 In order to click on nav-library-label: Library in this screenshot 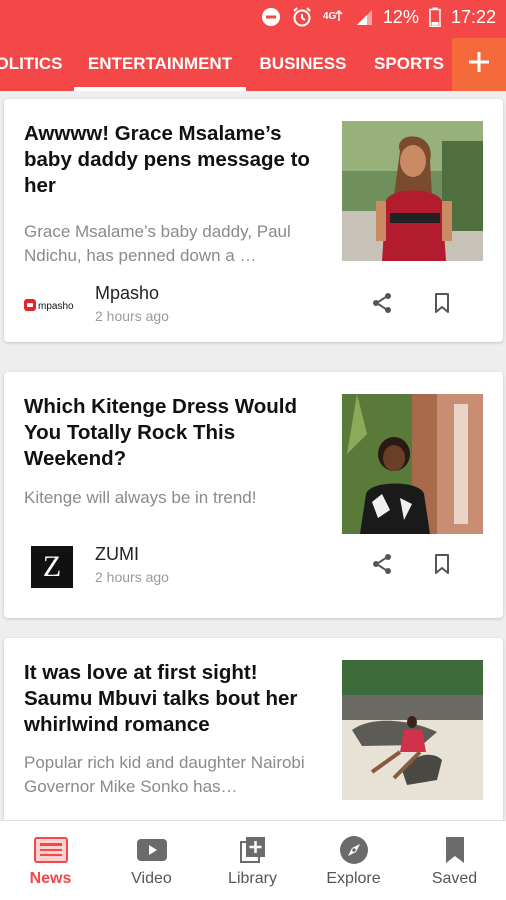, I will do `click(252, 878)`.